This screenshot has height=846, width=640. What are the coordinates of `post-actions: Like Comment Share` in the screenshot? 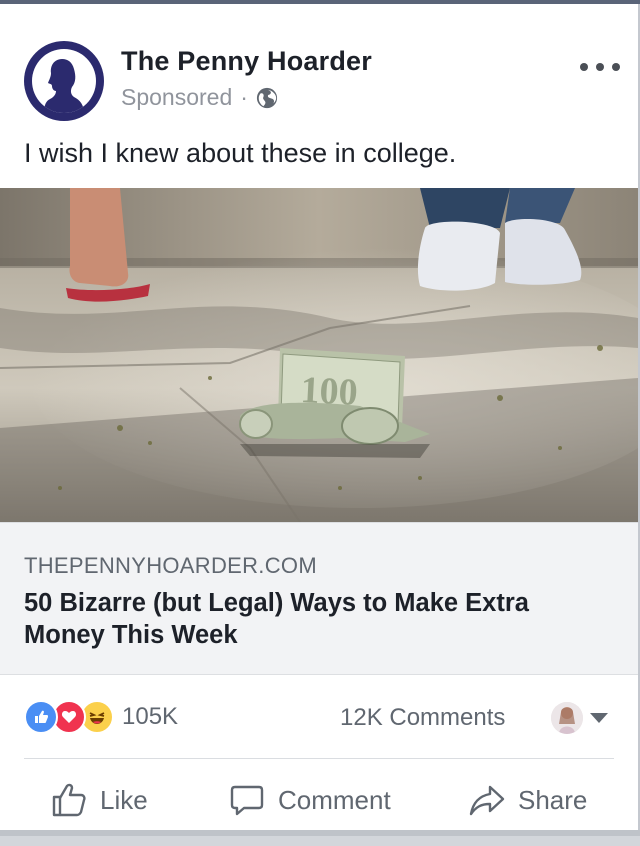 It's located at (319, 800).